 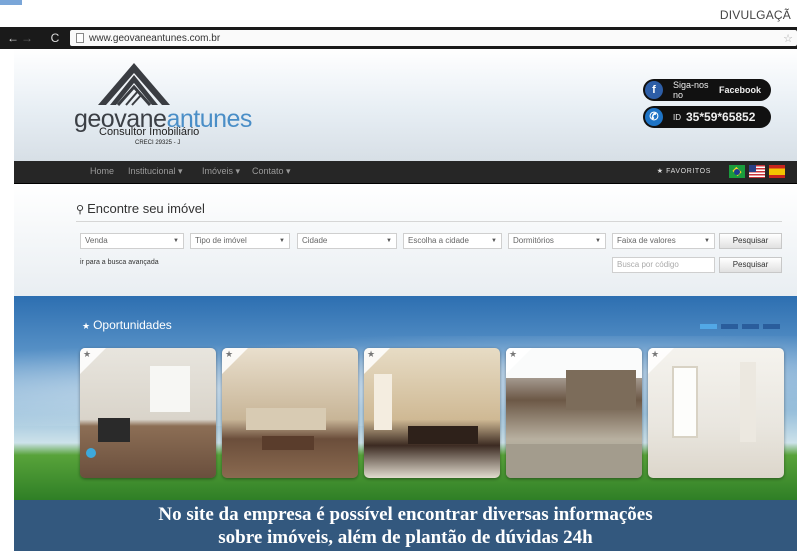 I want to click on property-card-4: ★, so click(x=574, y=413).